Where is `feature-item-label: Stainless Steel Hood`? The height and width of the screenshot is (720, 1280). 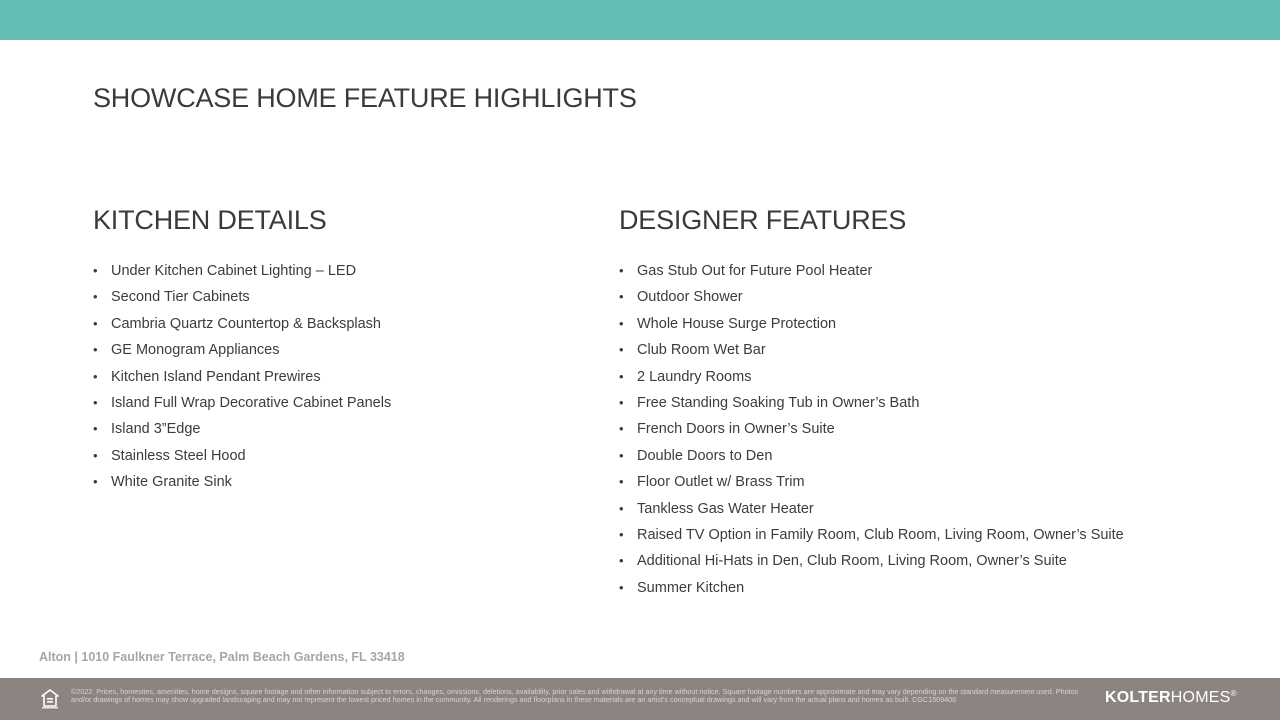 feature-item-label: Stainless Steel Hood is located at coordinates (178, 455).